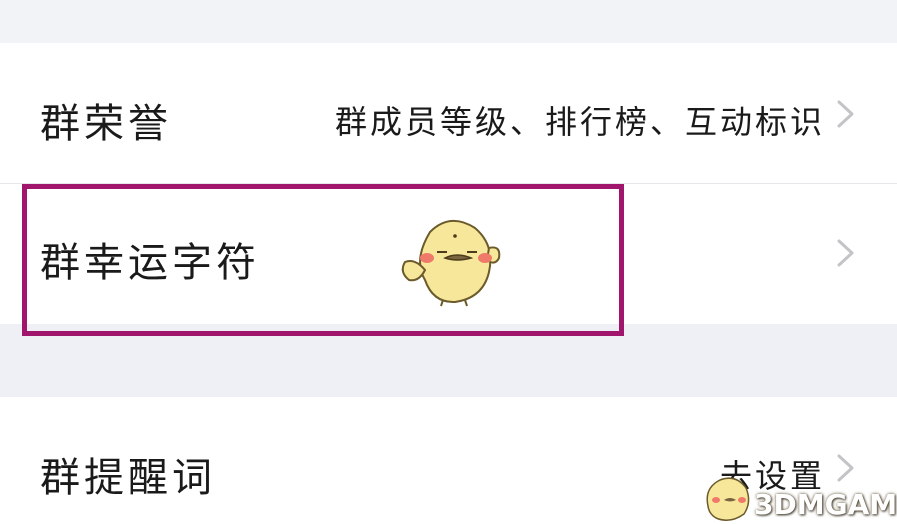 The image size is (897, 524). I want to click on duck-mascot-icon, so click(451, 263).